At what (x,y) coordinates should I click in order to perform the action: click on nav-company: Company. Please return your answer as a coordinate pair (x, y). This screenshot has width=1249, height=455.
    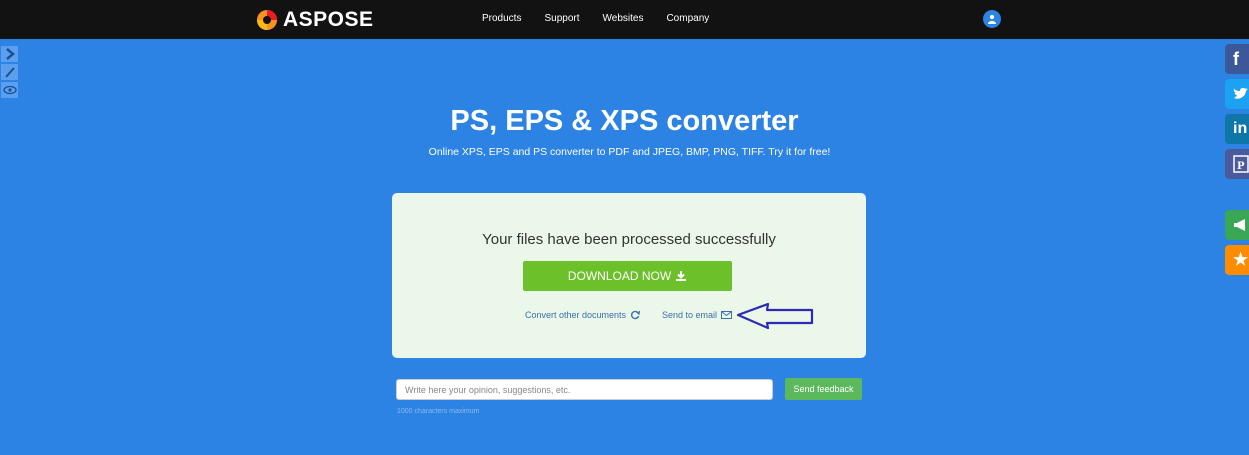
    Looking at the image, I should click on (687, 18).